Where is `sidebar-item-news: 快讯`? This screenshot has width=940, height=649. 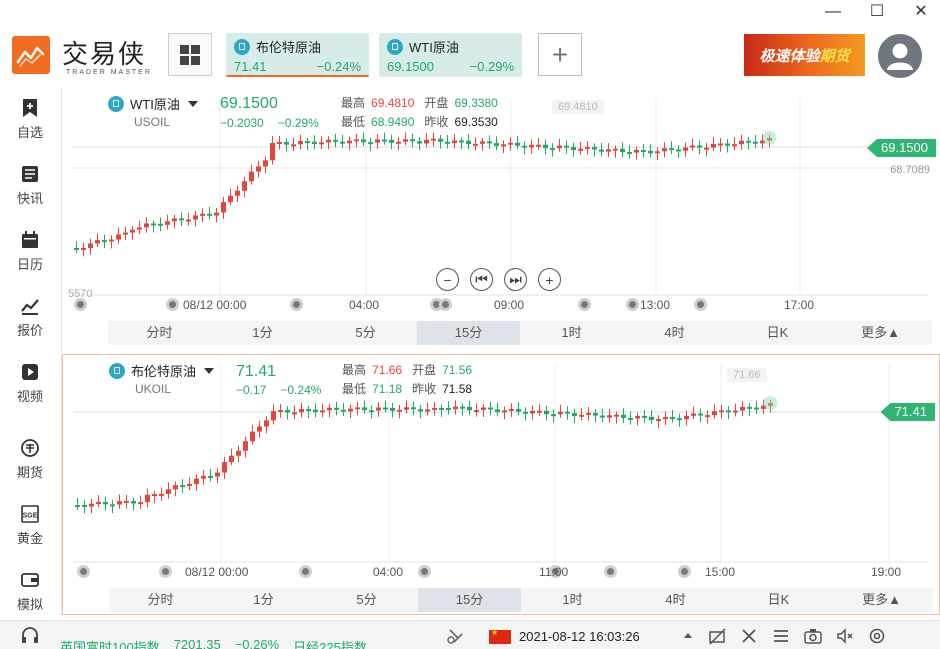 sidebar-item-news: 快讯 is located at coordinates (30, 185).